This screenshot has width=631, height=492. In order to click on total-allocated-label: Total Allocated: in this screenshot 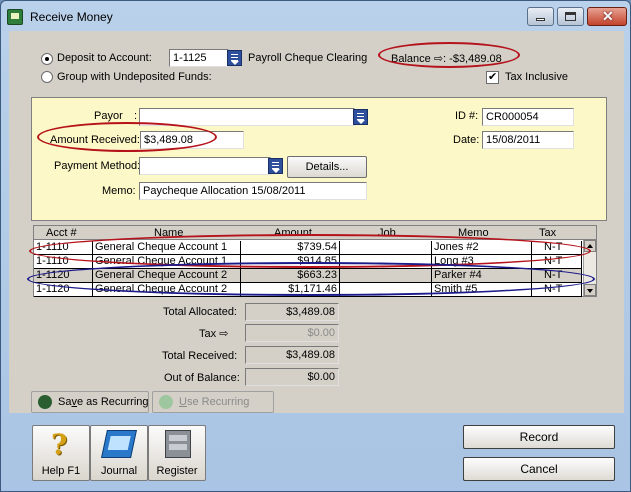, I will do `click(200, 312)`.